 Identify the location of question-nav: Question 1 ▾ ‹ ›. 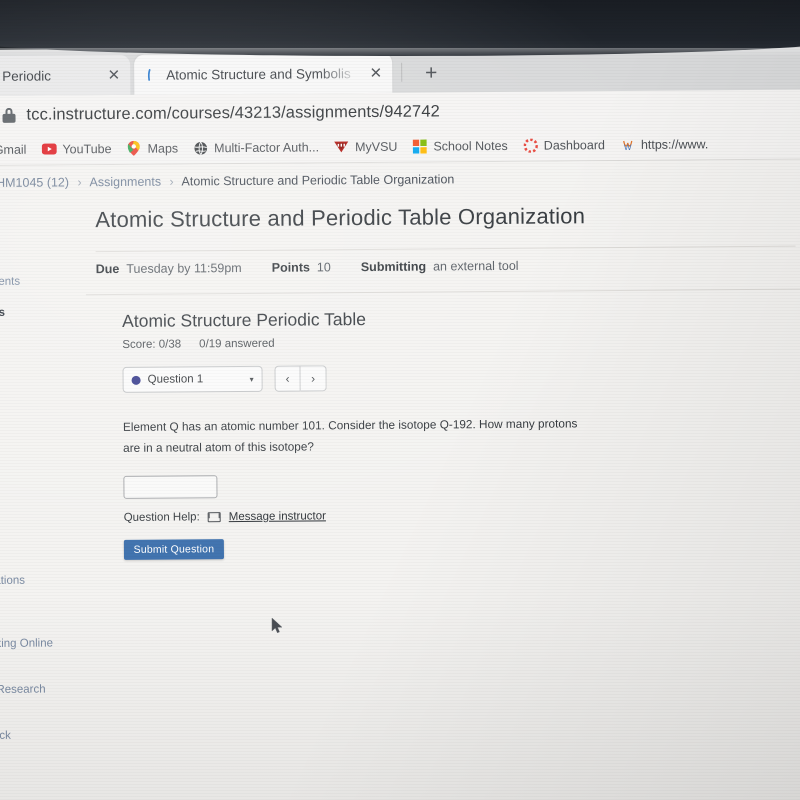
(461, 377).